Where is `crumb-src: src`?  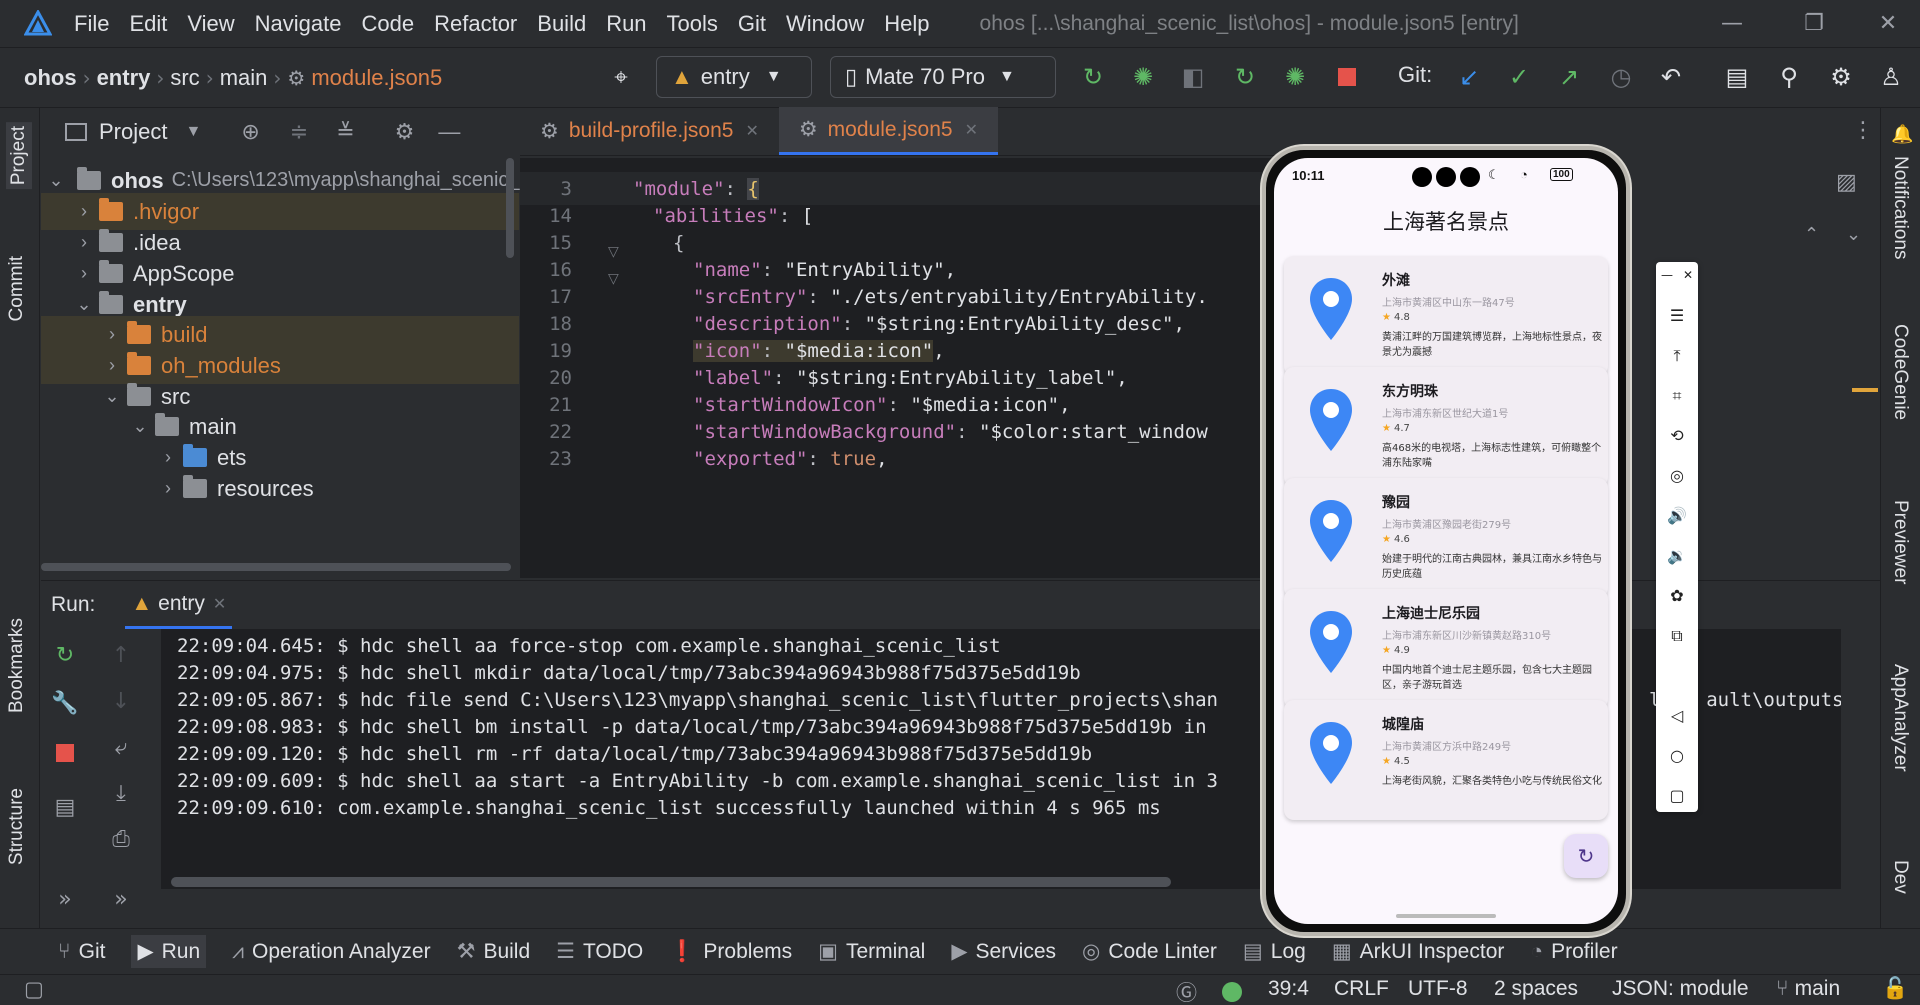 crumb-src: src is located at coordinates (184, 78).